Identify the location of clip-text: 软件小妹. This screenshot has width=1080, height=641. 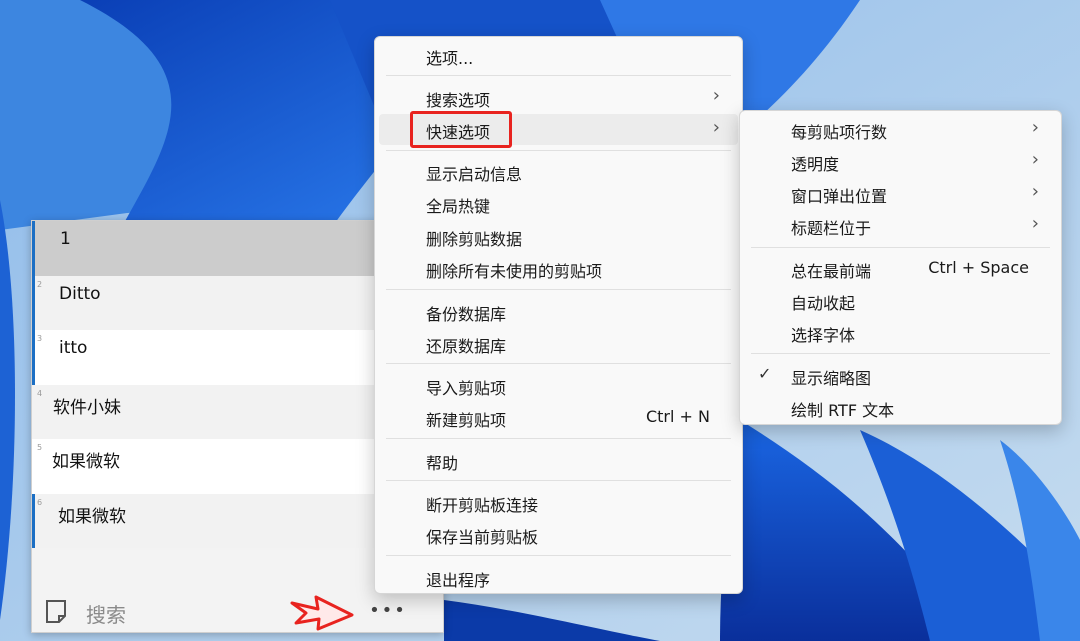
(87, 407).